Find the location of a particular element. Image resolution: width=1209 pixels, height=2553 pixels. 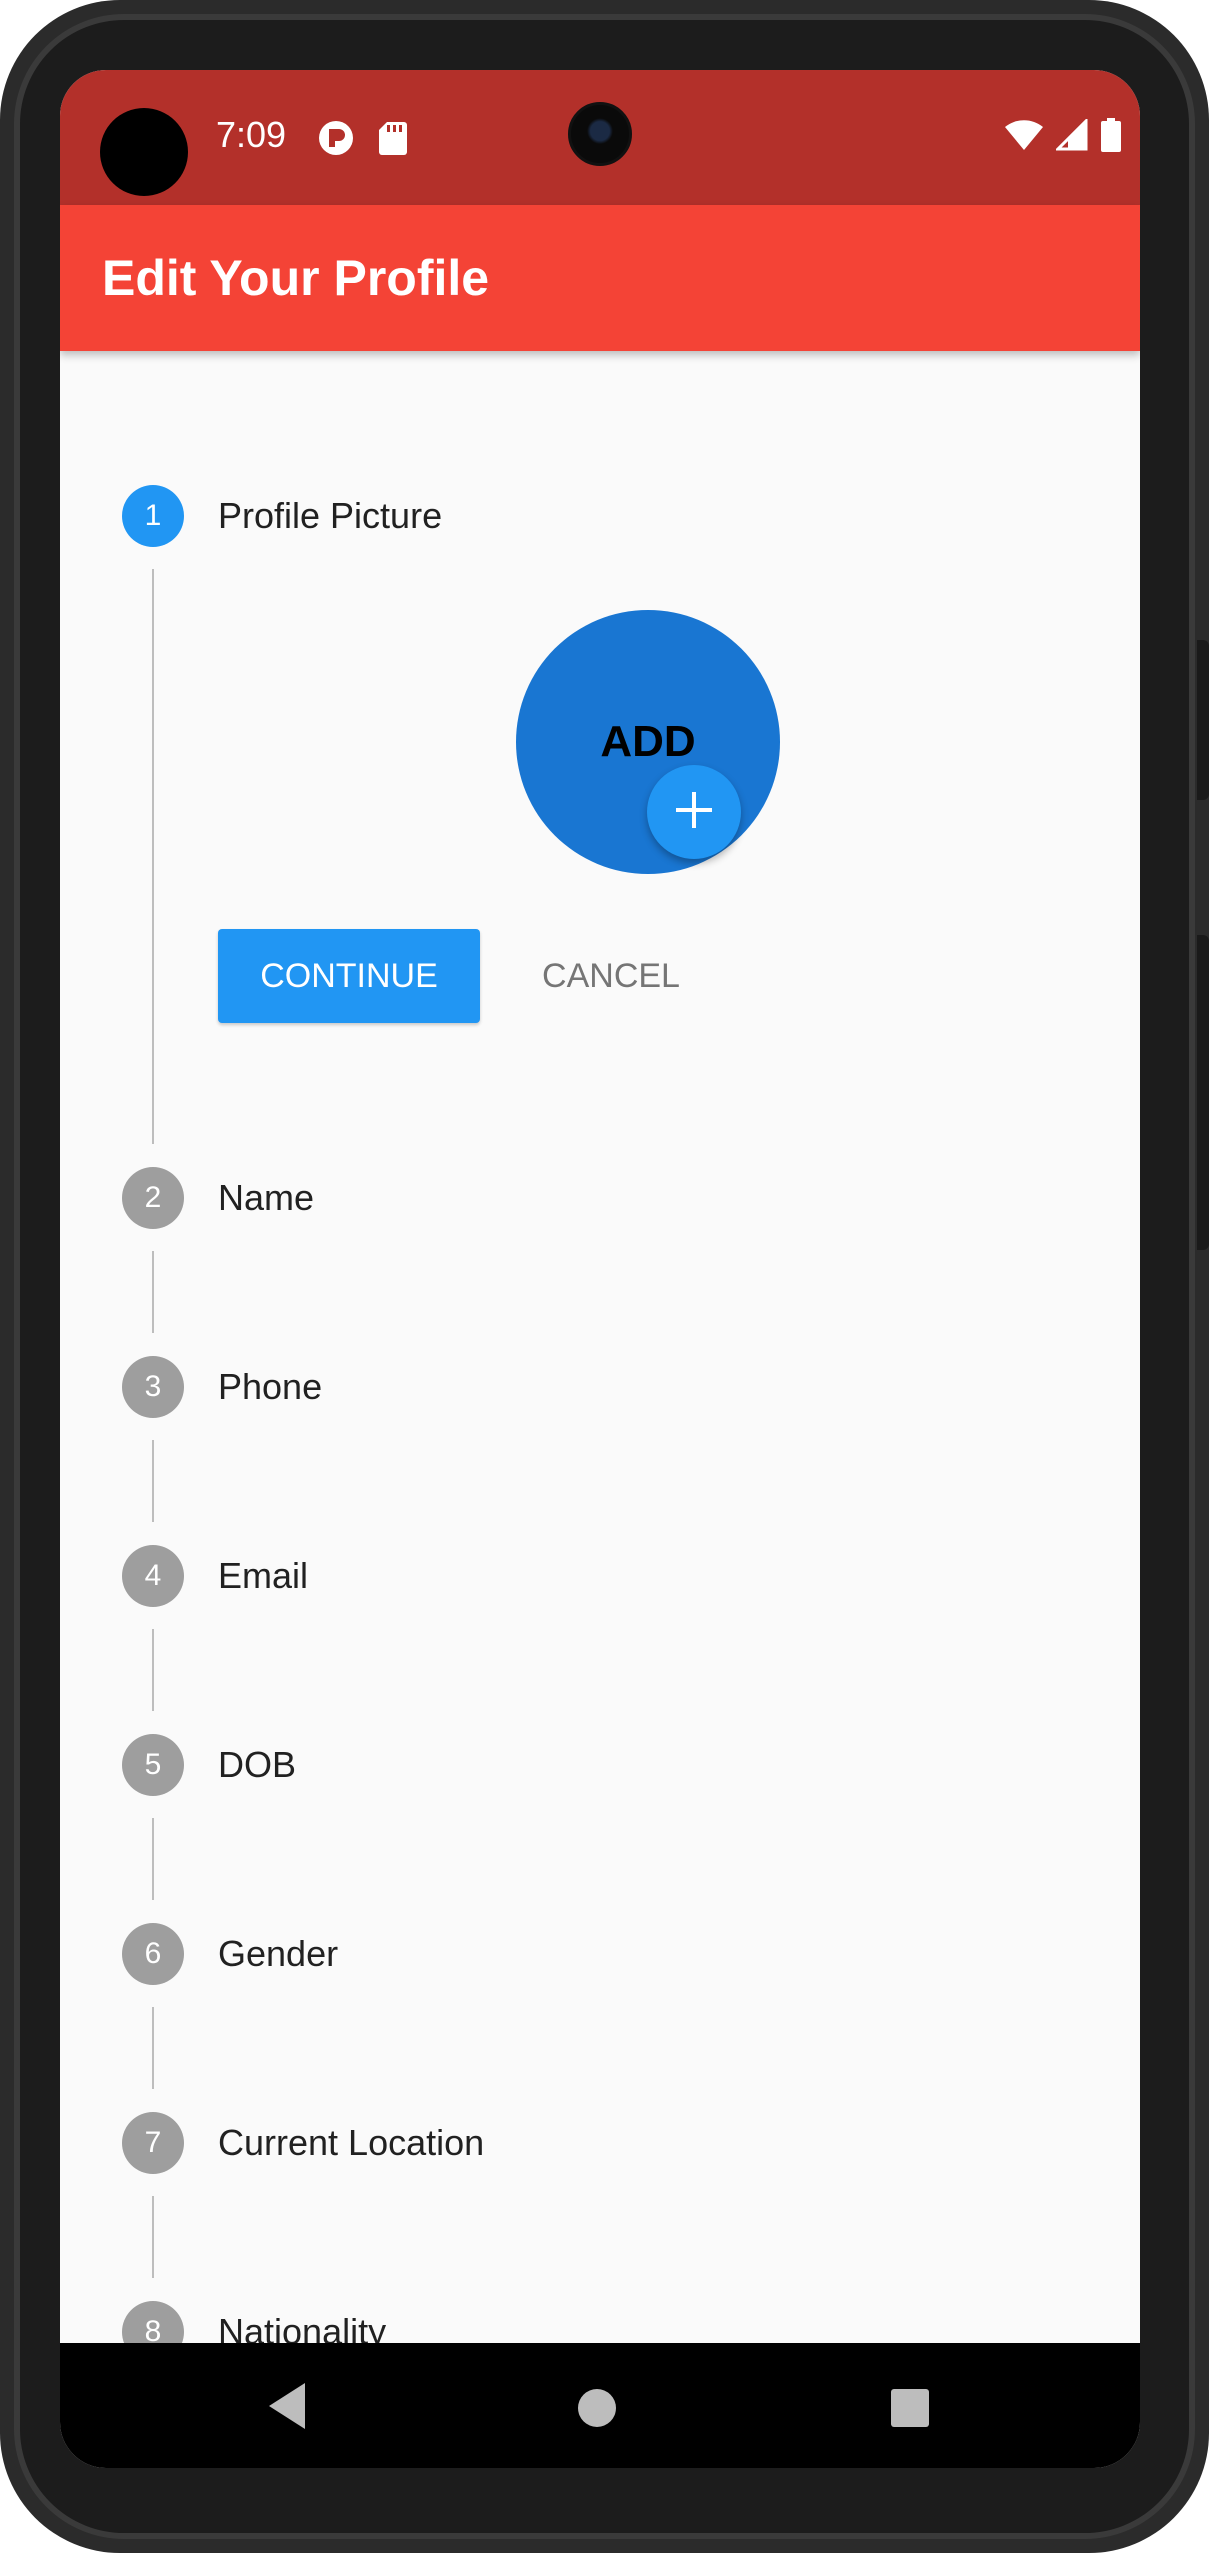

cell-signal-icon is located at coordinates (1071, 136).